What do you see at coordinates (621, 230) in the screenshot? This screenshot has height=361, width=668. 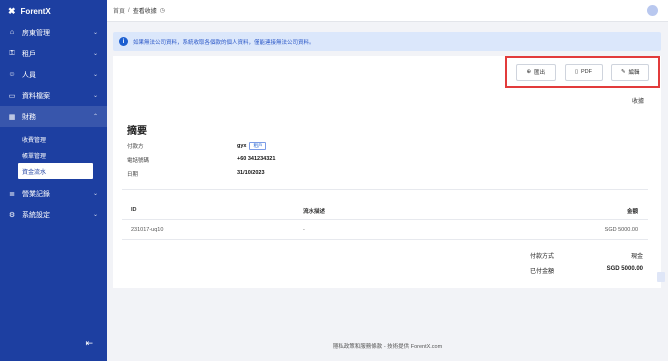 I see `table-cell-amount: SGD 5000.00` at bounding box center [621, 230].